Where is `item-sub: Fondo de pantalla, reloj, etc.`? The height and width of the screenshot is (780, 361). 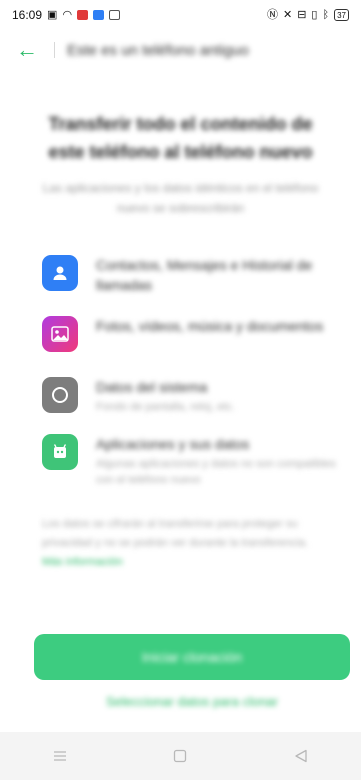
item-sub: Fondo de pantalla, reloj, etc. is located at coordinates (165, 407).